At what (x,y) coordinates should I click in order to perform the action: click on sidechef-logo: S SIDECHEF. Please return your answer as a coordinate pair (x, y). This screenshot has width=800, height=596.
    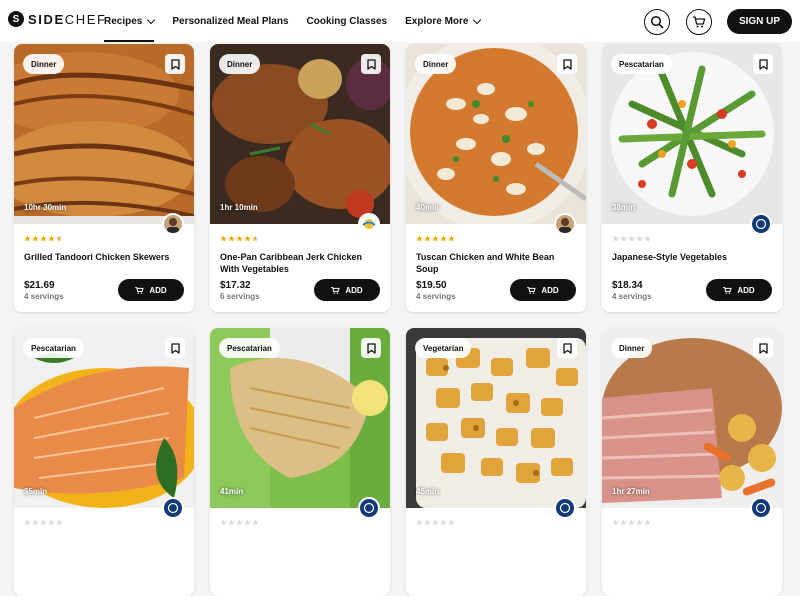
    Looking at the image, I should click on (57, 19).